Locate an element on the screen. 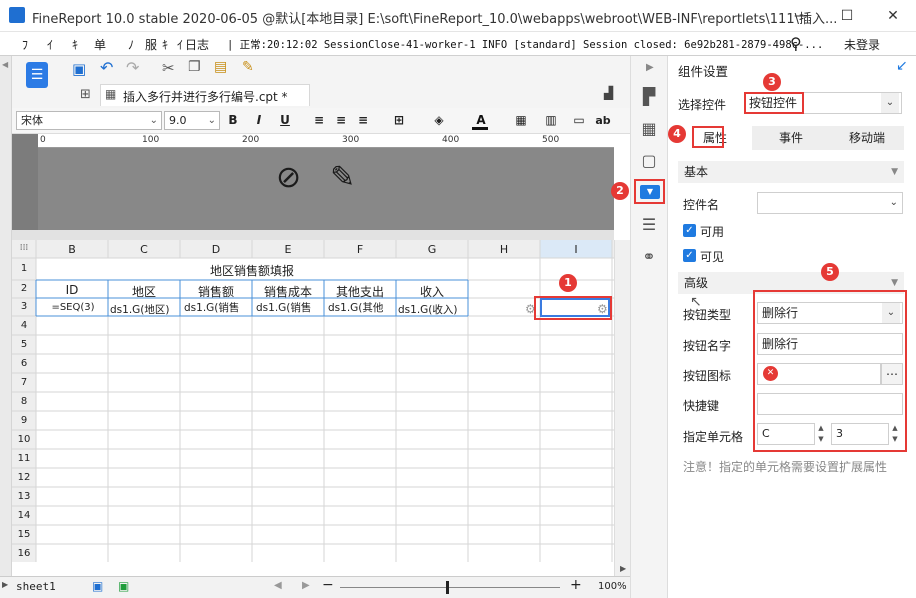 Image resolution: width=916 pixels, height=598 pixels. row-header: 9 is located at coordinates (24, 420).